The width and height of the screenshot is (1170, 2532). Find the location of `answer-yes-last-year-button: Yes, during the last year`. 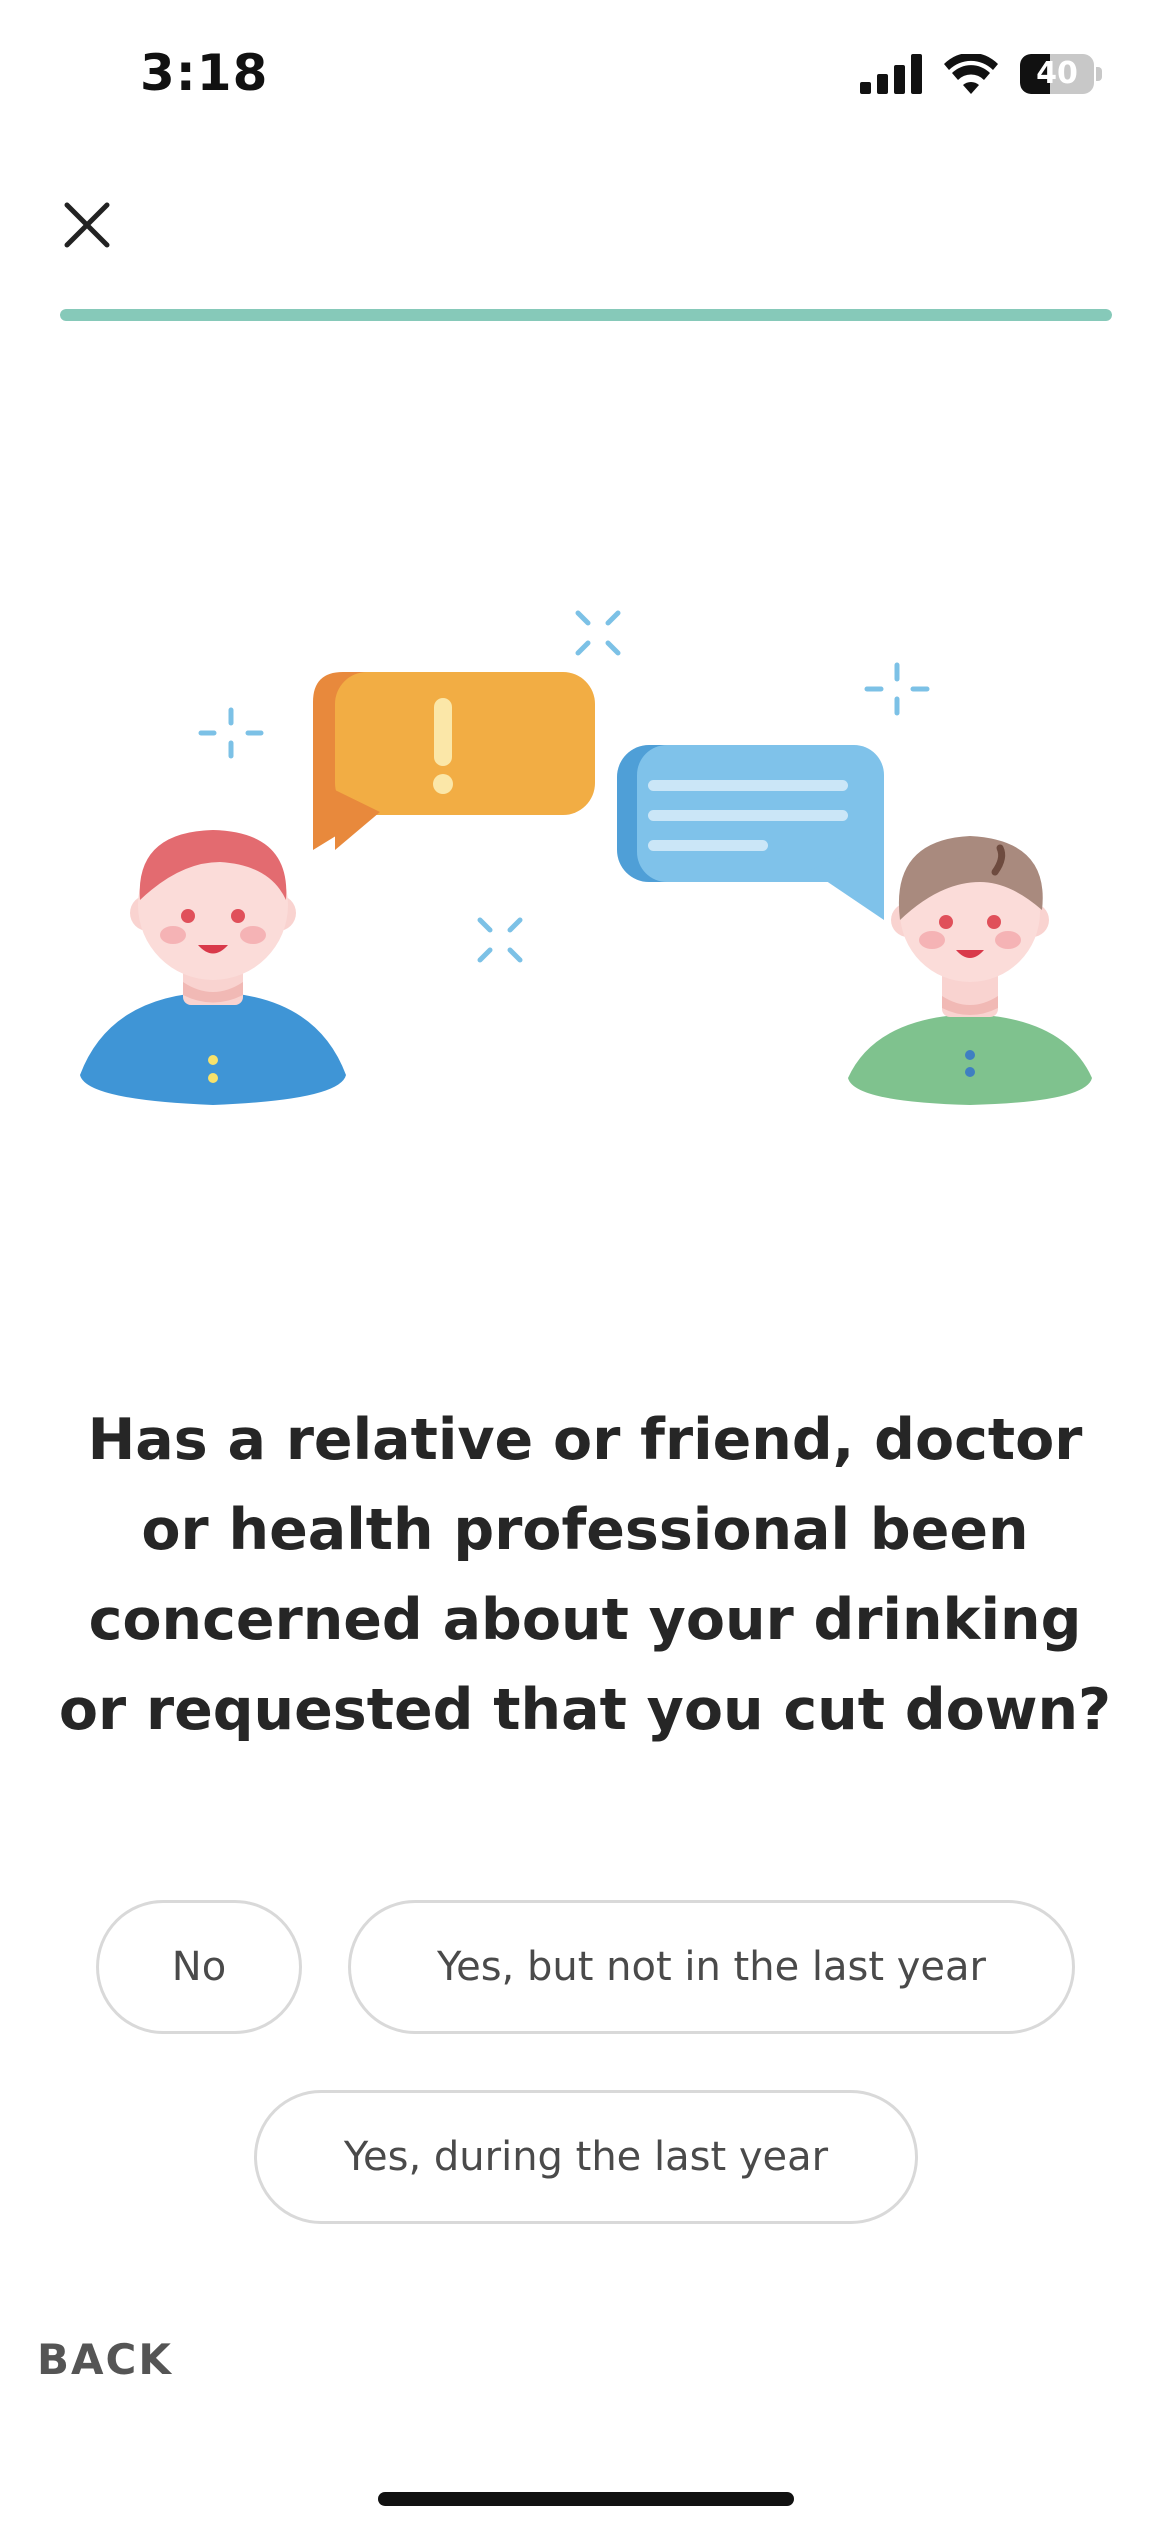

answer-yes-last-year-button: Yes, during the last year is located at coordinates (586, 2157).